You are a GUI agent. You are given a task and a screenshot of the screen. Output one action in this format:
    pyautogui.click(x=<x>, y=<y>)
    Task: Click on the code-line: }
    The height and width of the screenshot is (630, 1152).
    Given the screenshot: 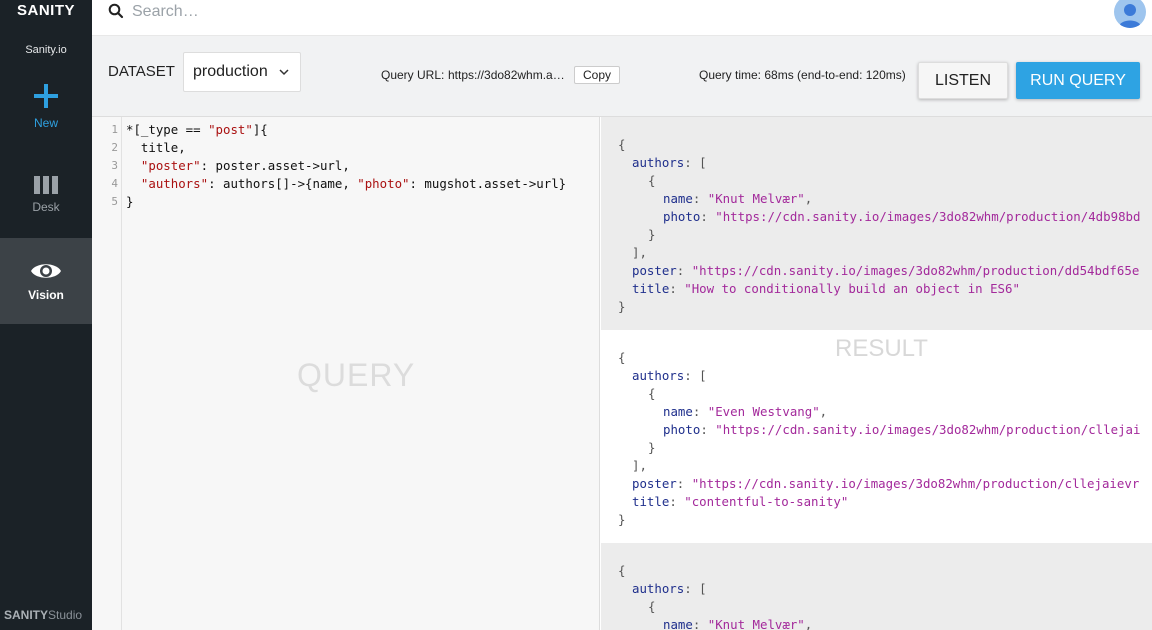 What is the action you would take?
    pyautogui.click(x=129, y=201)
    